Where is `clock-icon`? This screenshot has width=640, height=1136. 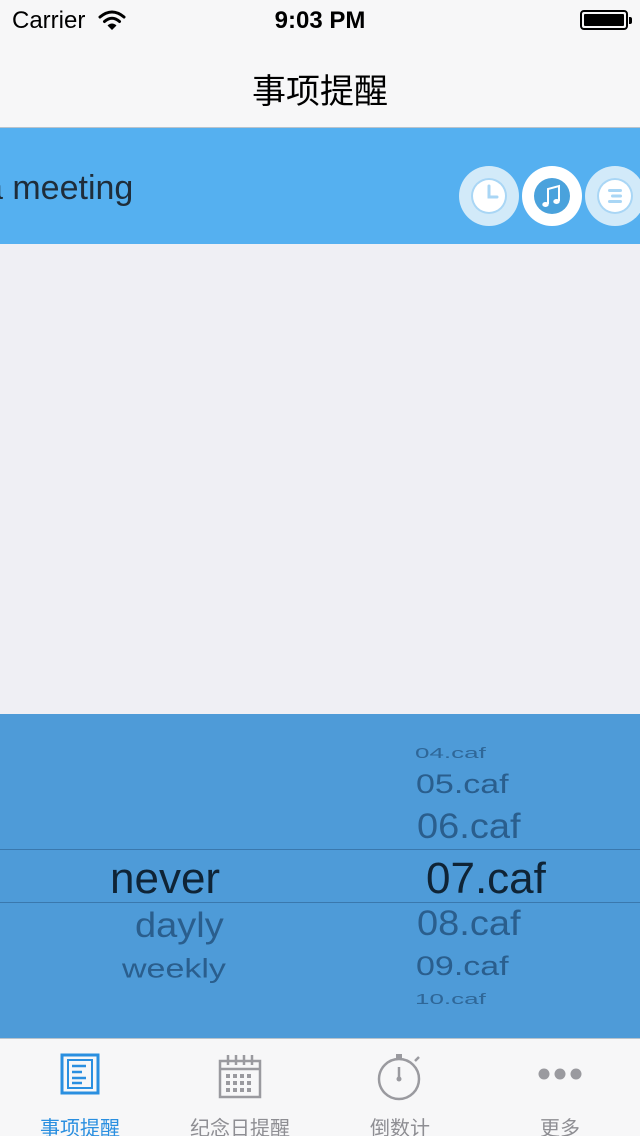 clock-icon is located at coordinates (489, 196).